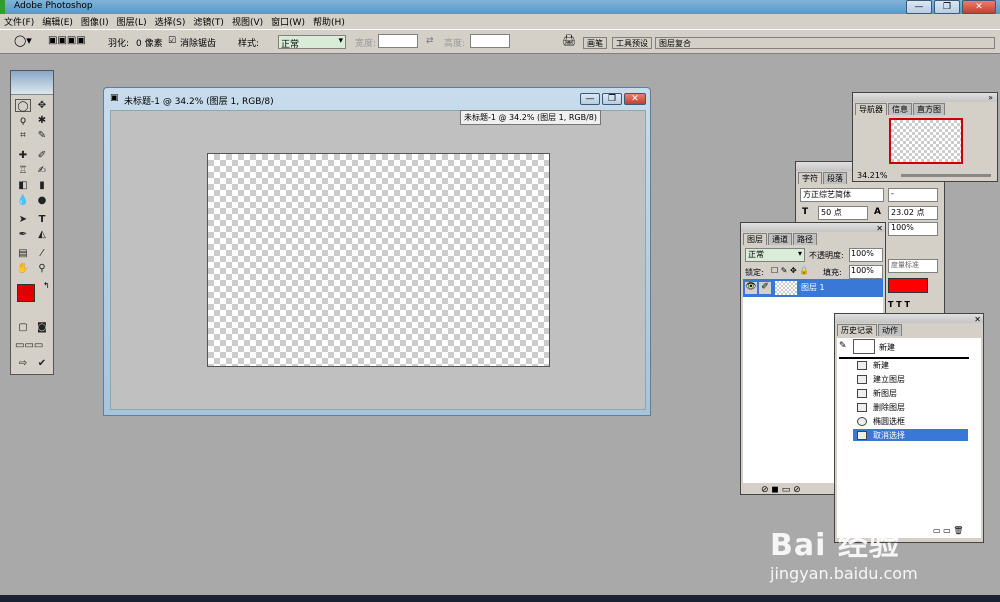 This screenshot has width=1000, height=602. What do you see at coordinates (46, 285) in the screenshot?
I see `swap-colors-icon: ↰` at bounding box center [46, 285].